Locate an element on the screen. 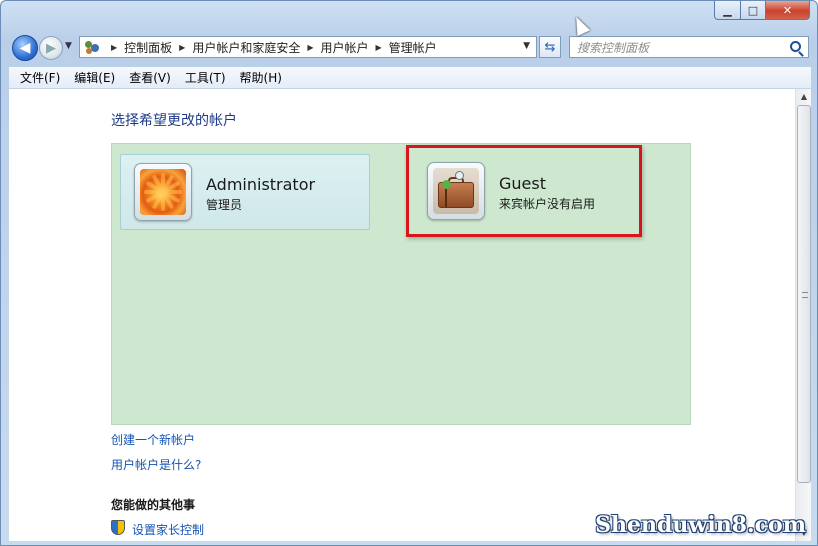 The image size is (818, 546). forward-button: ▶ is located at coordinates (51, 48).